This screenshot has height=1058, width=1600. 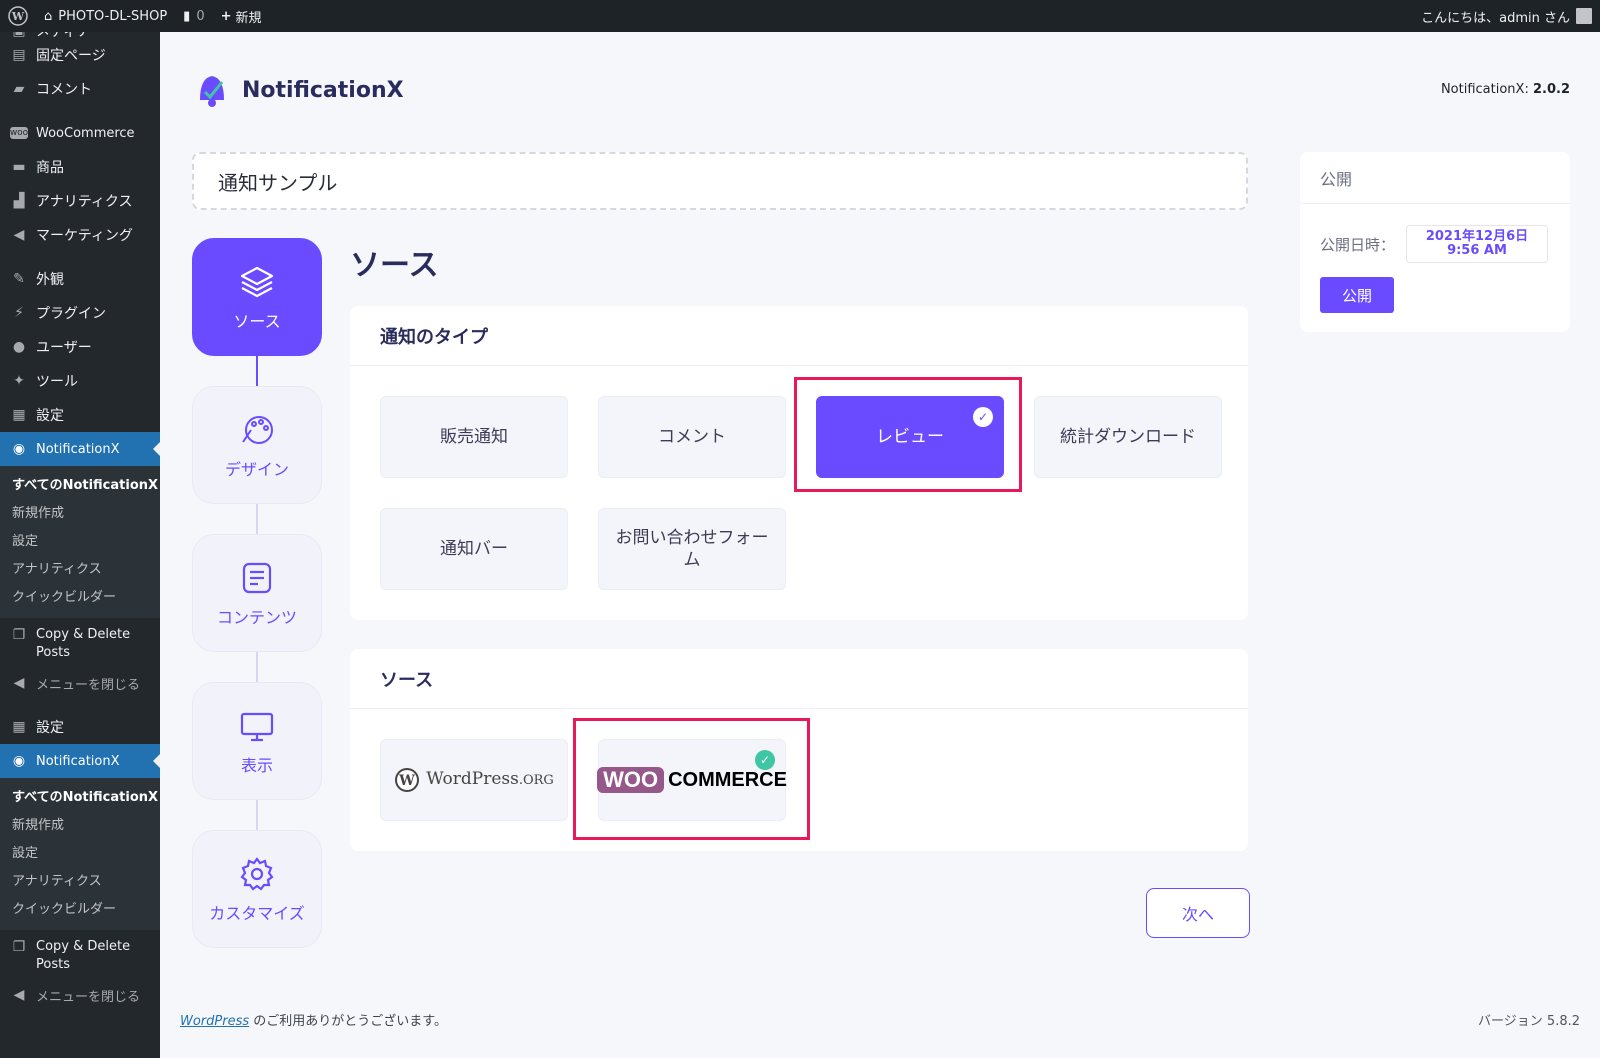 I want to click on woo-icon: woo, so click(x=19, y=133).